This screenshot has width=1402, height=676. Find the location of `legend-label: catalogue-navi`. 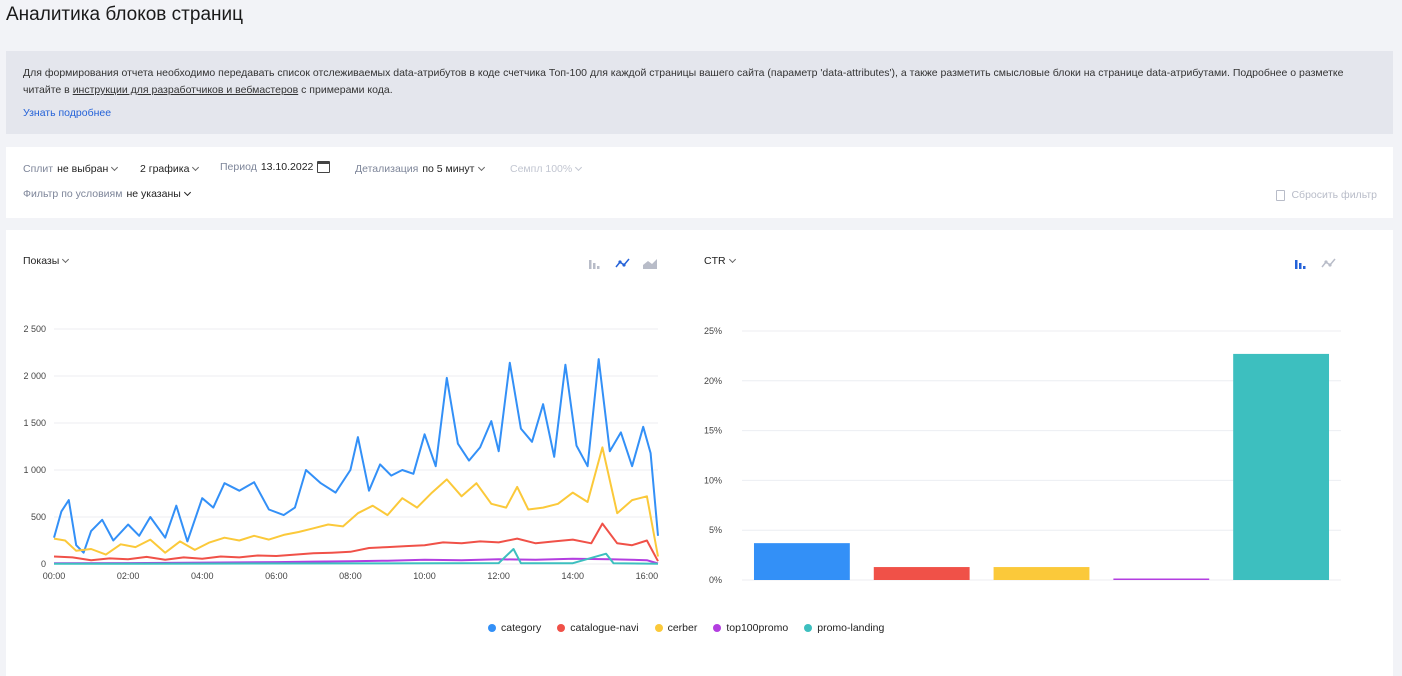

legend-label: catalogue-navi is located at coordinates (604, 628).